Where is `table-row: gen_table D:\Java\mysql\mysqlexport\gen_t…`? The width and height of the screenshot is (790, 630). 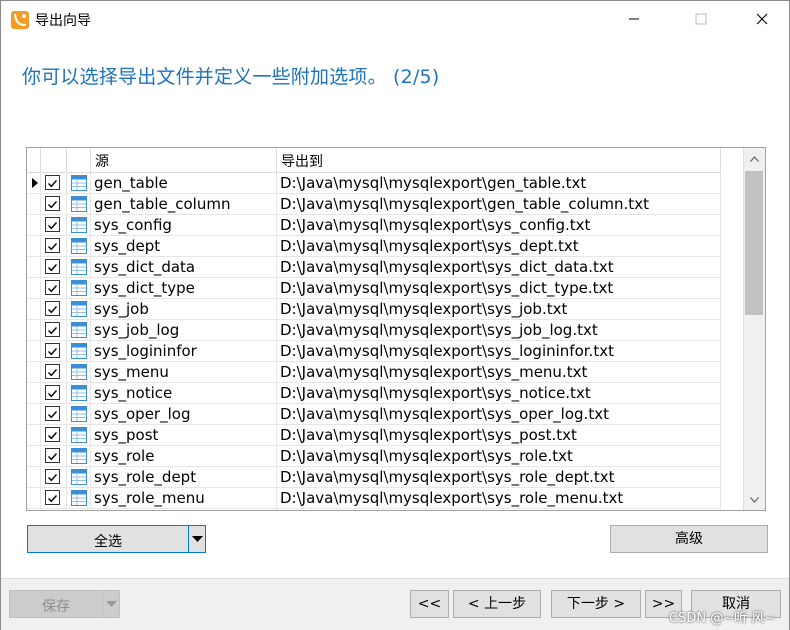
table-row: gen_table D:\Java\mysql\mysqlexport\gen_t… is located at coordinates (374, 183).